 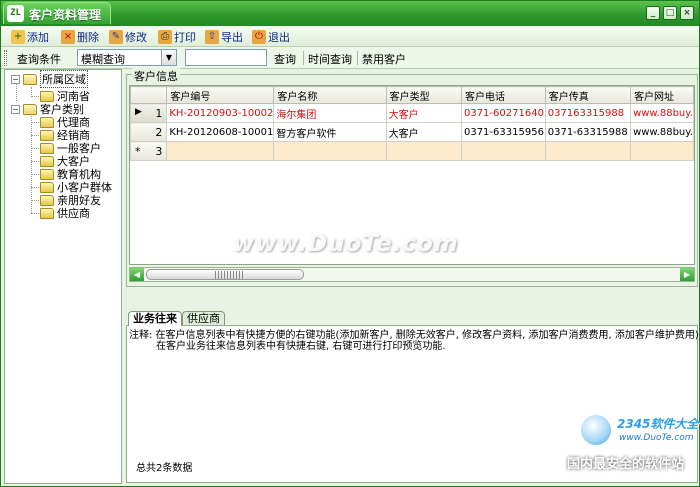 What do you see at coordinates (127, 57) in the screenshot?
I see `query-mode-select: 模糊查询 ▼` at bounding box center [127, 57].